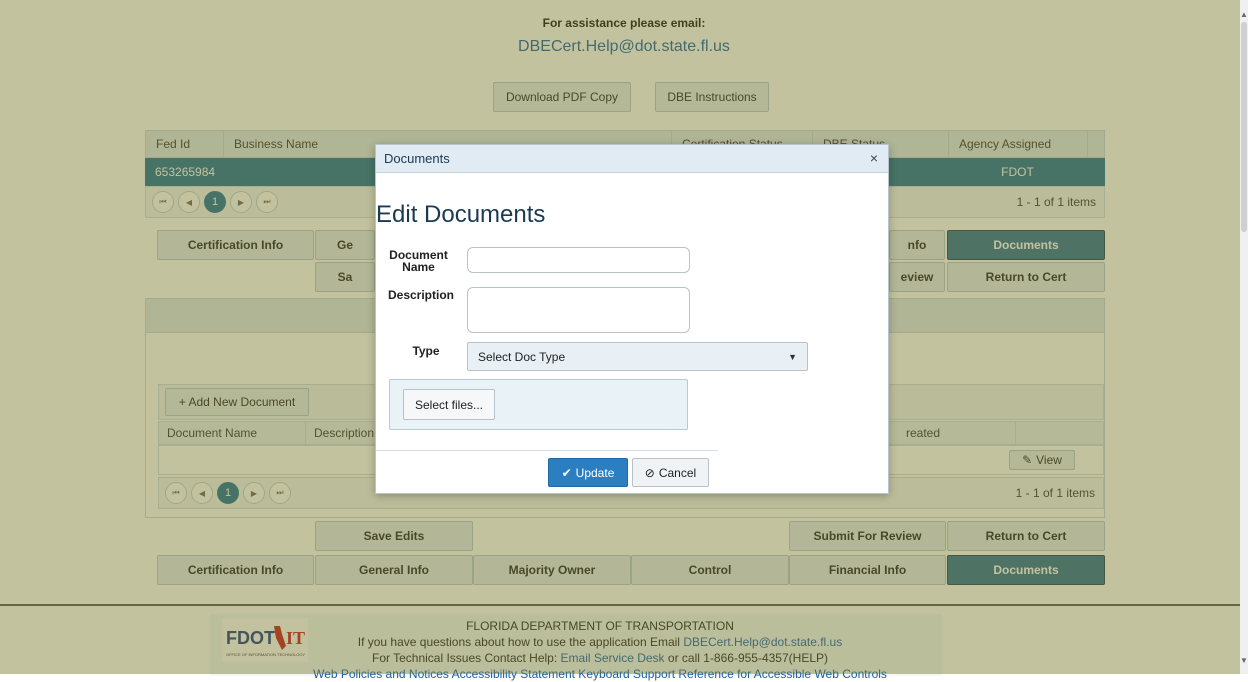 This screenshot has width=1248, height=682. I want to click on modal-divider, so click(547, 450).